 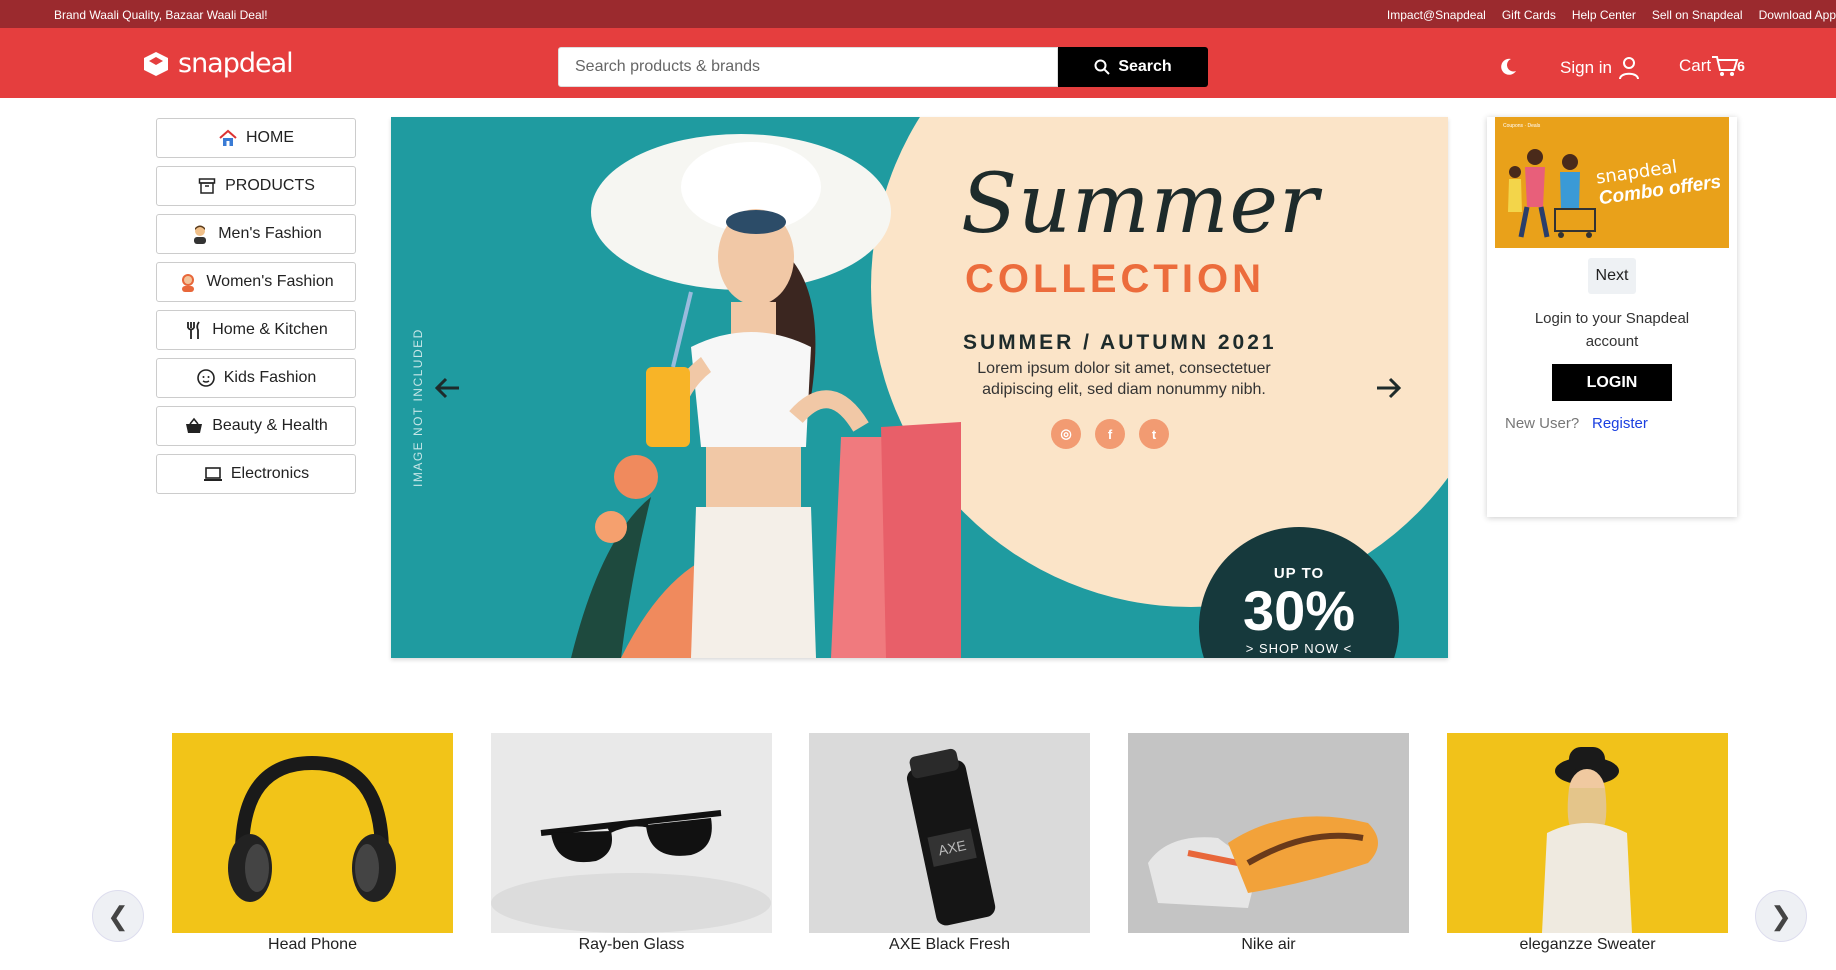 What do you see at coordinates (1725, 66) in the screenshot?
I see `cart-icon` at bounding box center [1725, 66].